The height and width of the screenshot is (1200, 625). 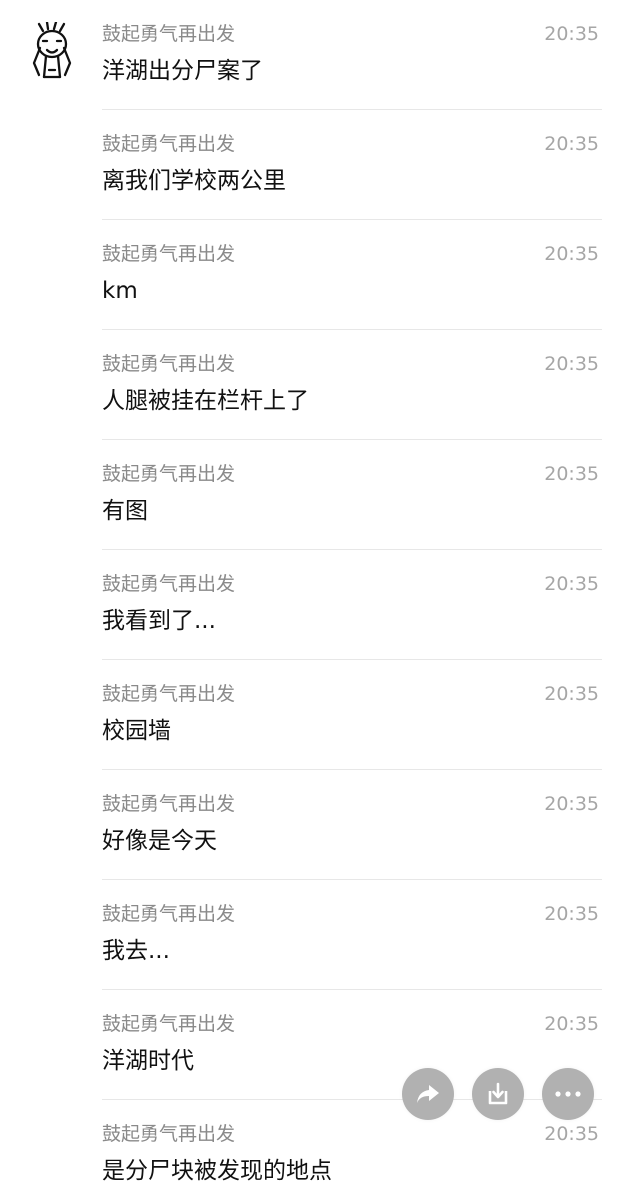 I want to click on message-text: 是分尸块被发现的地点, so click(x=217, y=1171).